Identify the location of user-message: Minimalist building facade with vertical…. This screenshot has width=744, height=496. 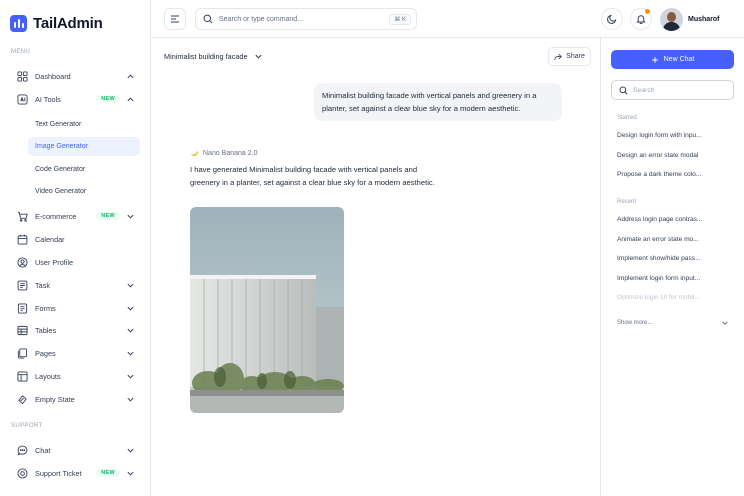
(438, 102).